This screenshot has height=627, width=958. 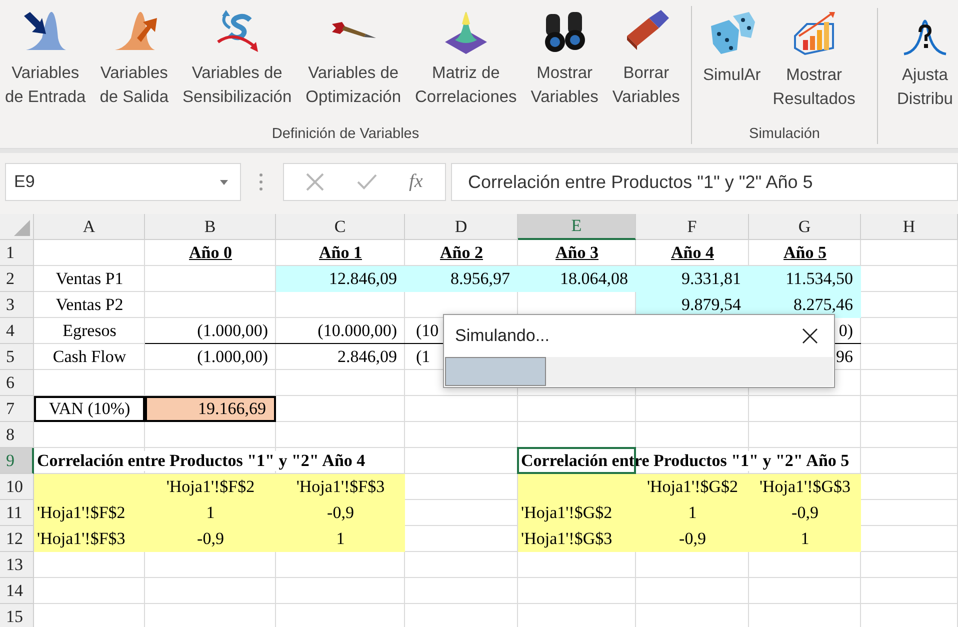 What do you see at coordinates (237, 66) in the screenshot?
I see `ribbon-button: Variables de Sensibilización` at bounding box center [237, 66].